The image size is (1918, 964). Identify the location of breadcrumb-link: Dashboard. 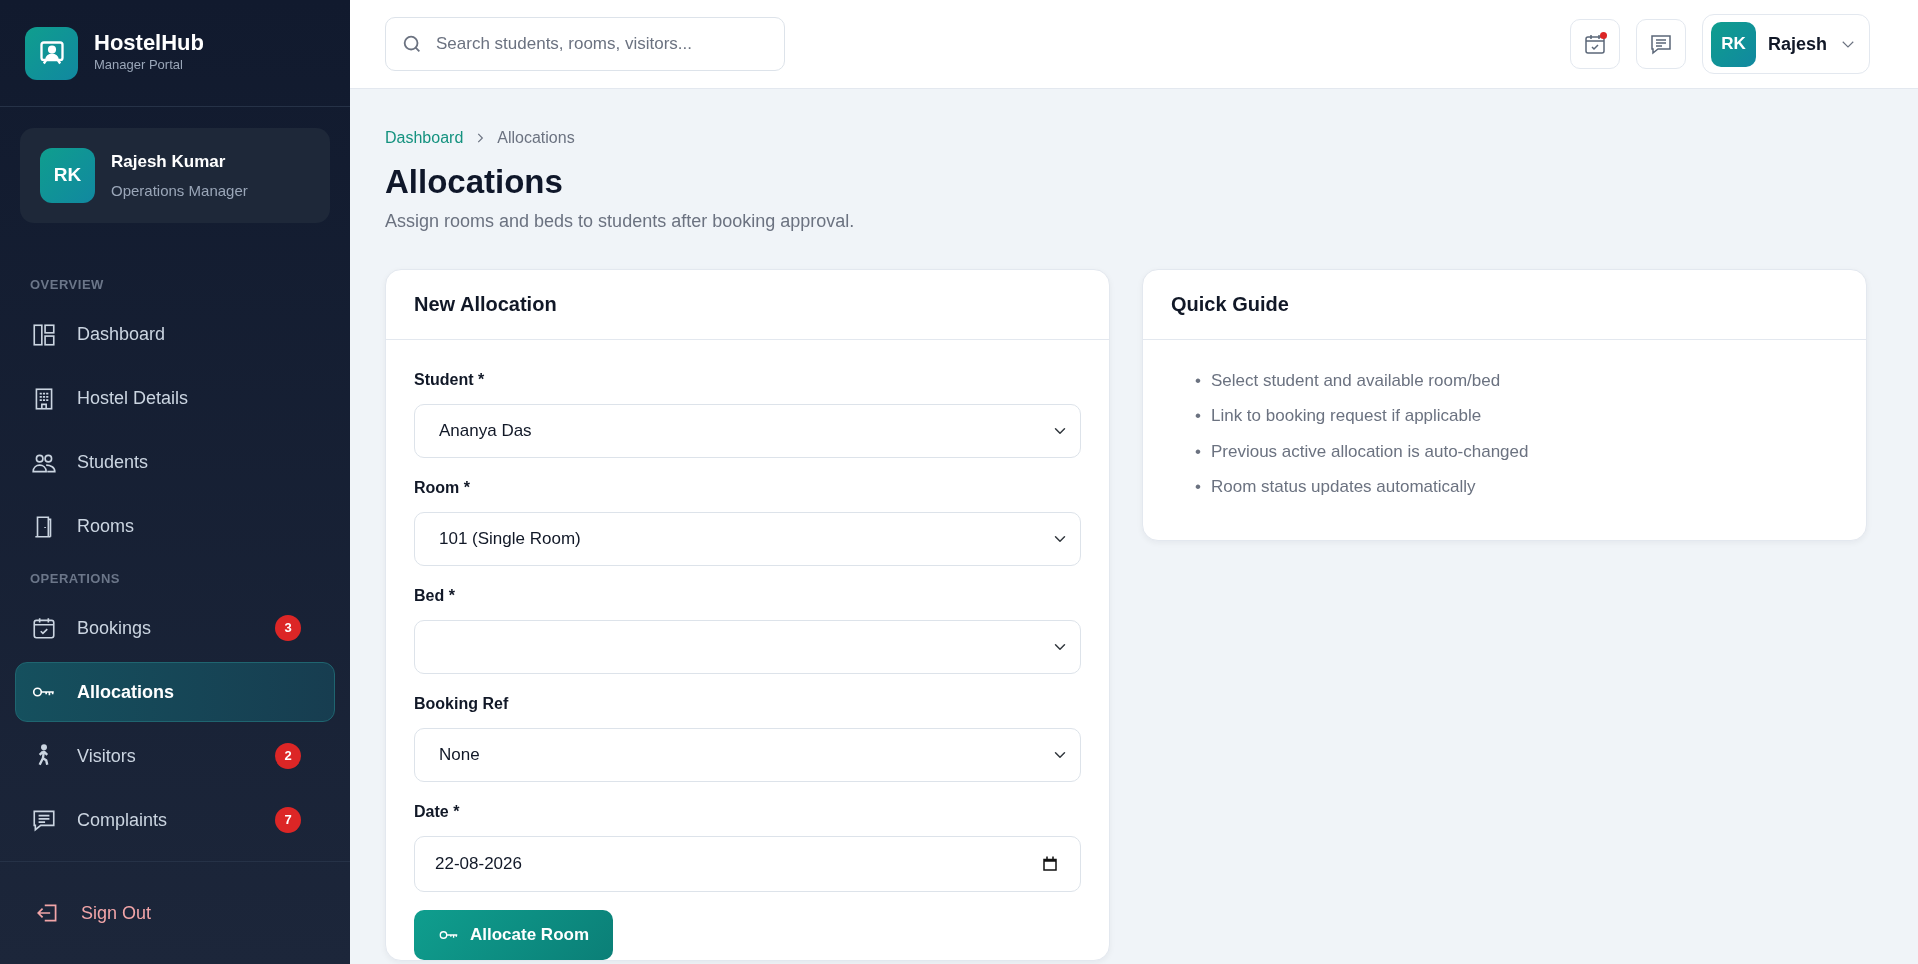
(424, 138).